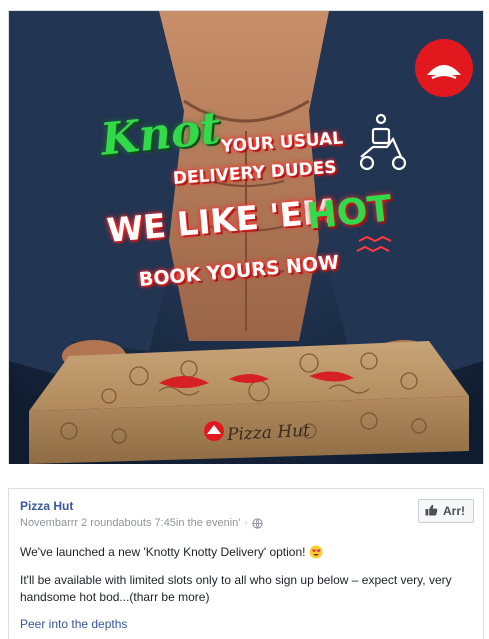 Image resolution: width=489 pixels, height=639 pixels. Describe the element at coordinates (444, 68) in the screenshot. I see `pizza-hut-logo` at that location.